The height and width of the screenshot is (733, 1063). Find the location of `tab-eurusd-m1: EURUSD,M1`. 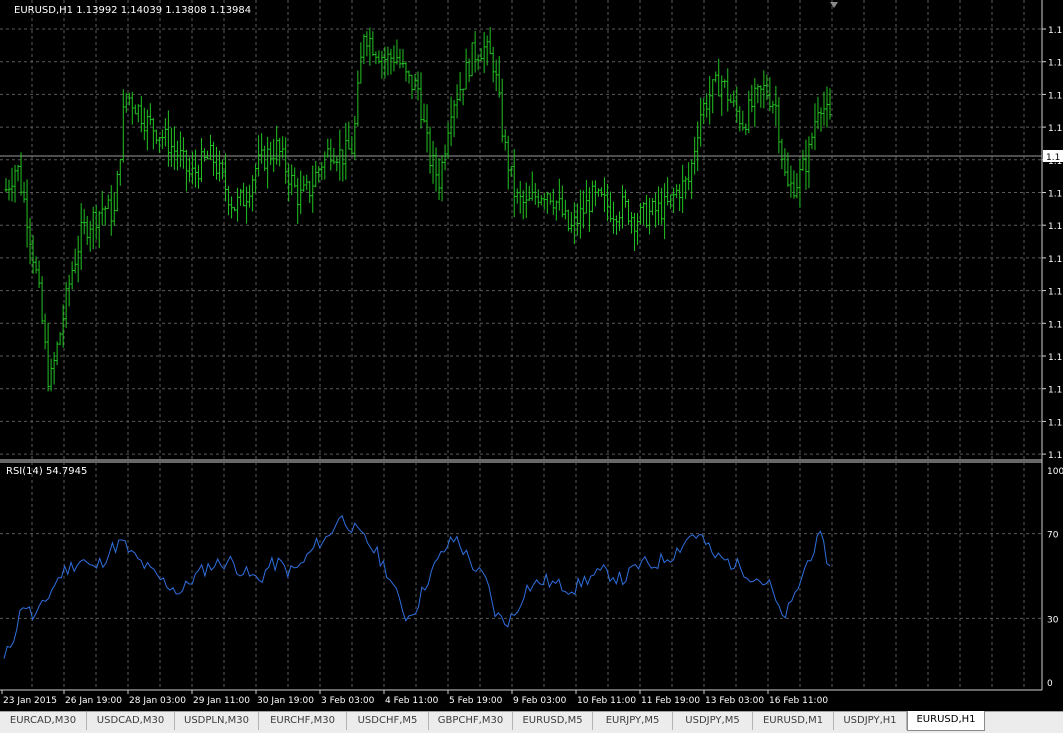

tab-eurusd-m1: EURUSD,M1 is located at coordinates (793, 721).